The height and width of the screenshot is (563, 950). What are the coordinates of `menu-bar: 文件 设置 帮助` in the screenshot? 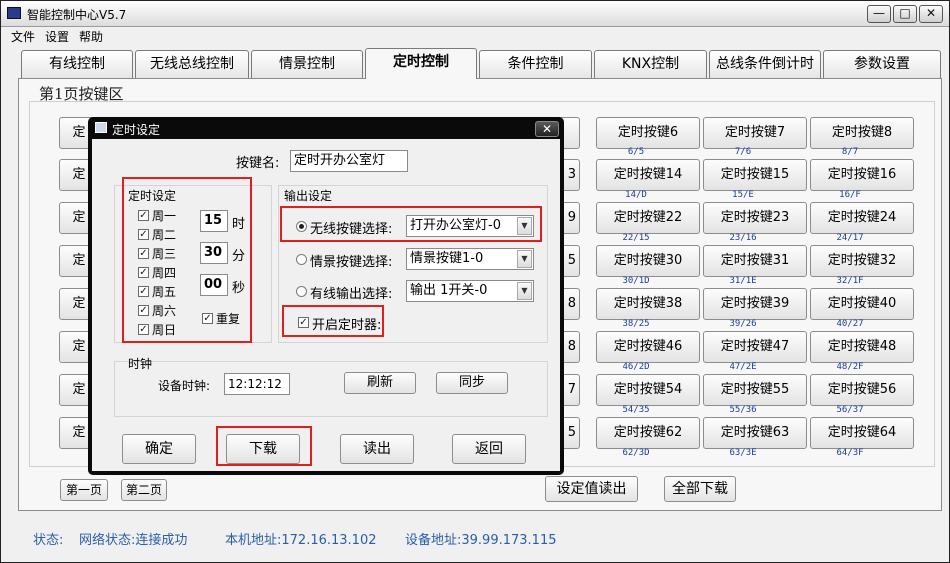 It's located at (475, 36).